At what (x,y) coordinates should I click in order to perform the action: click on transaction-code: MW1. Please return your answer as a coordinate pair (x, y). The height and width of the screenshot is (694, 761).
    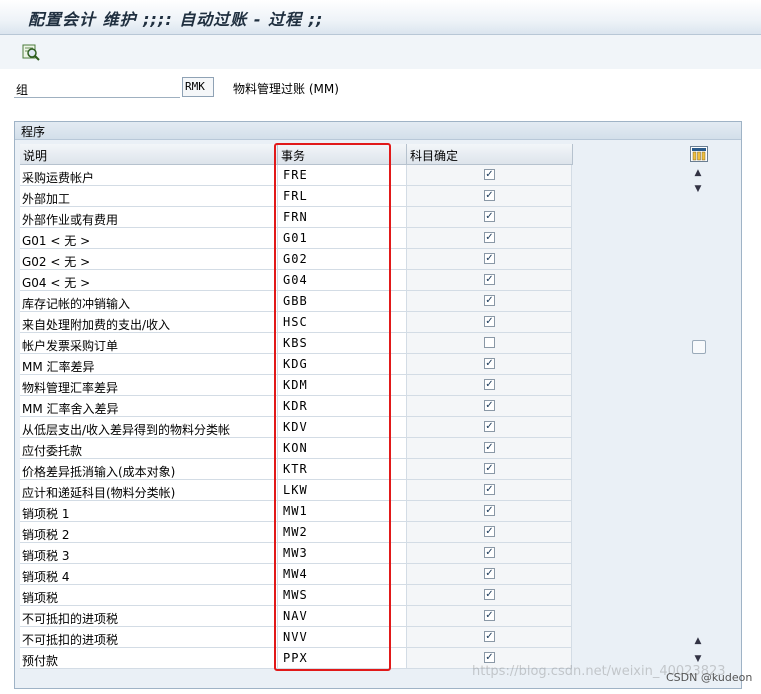
    Looking at the image, I should click on (295, 511).